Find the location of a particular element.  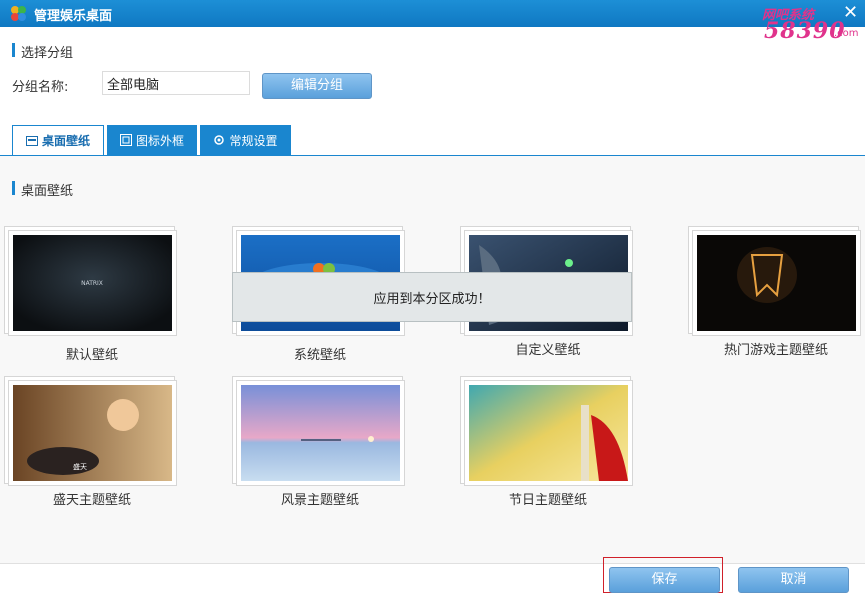

shengtian-theme-wallpaper-image: 盛天 is located at coordinates (92, 433).